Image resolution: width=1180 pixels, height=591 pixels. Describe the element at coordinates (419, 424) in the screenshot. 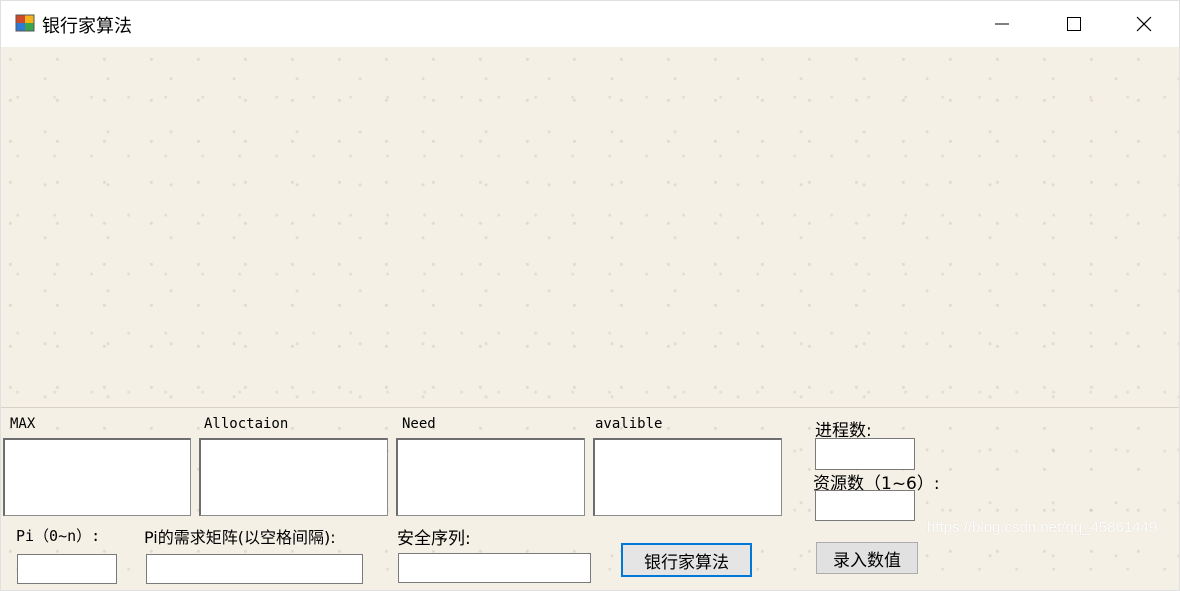

I see `need-label: Need` at that location.